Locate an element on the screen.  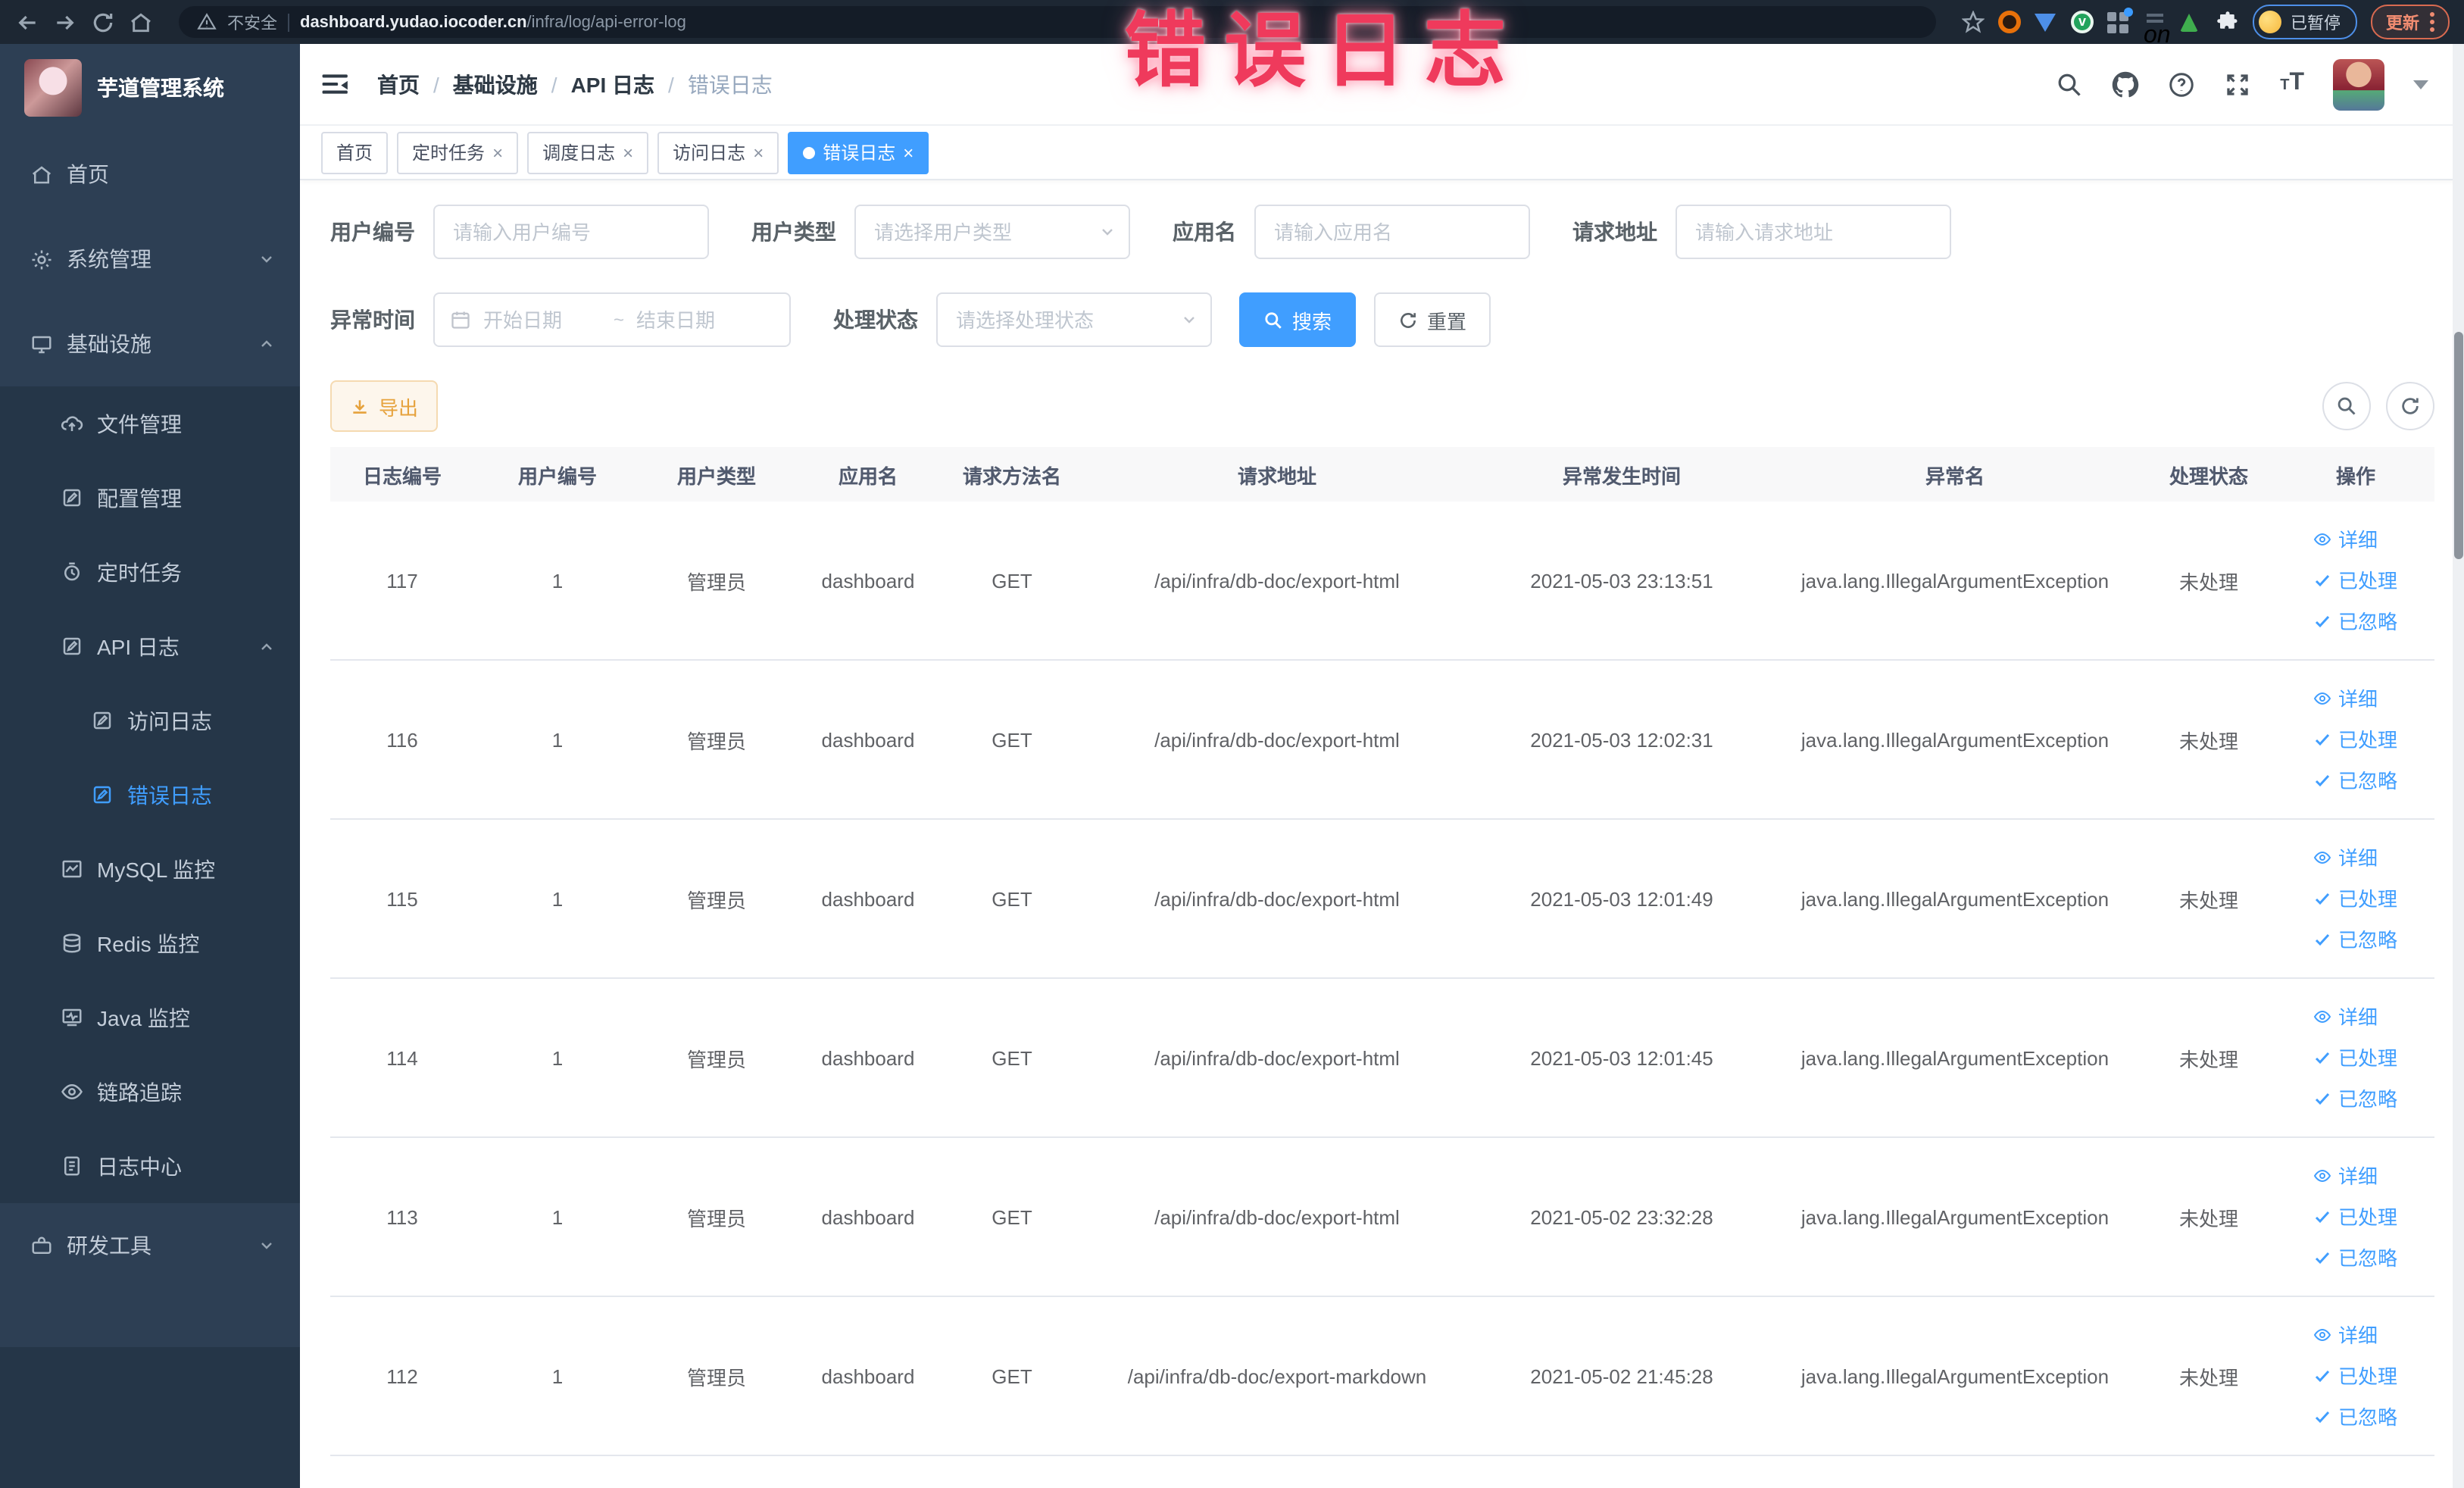
app-logo: 芋道管理系统 is located at coordinates (150, 88).